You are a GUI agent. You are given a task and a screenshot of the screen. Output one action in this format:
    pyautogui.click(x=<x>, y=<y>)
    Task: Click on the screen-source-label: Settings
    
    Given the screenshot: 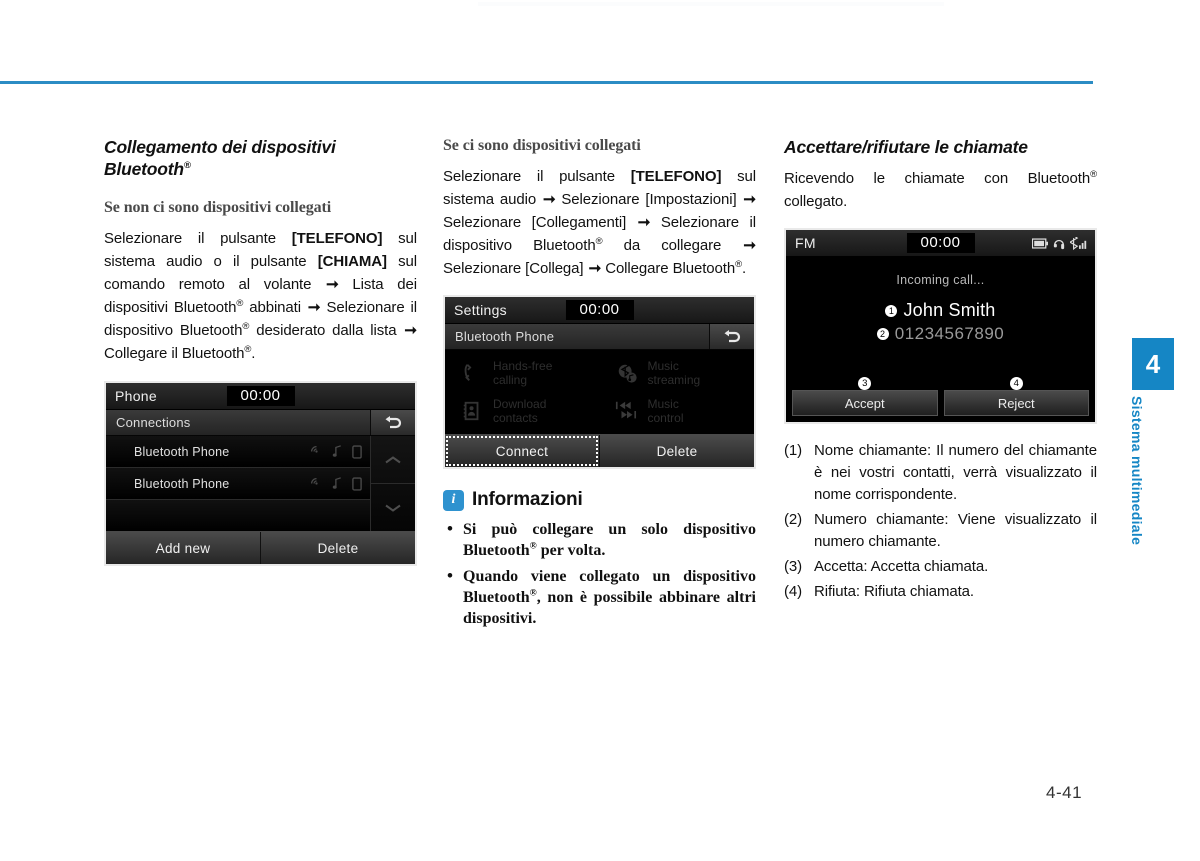 What is the action you would take?
    pyautogui.click(x=480, y=310)
    